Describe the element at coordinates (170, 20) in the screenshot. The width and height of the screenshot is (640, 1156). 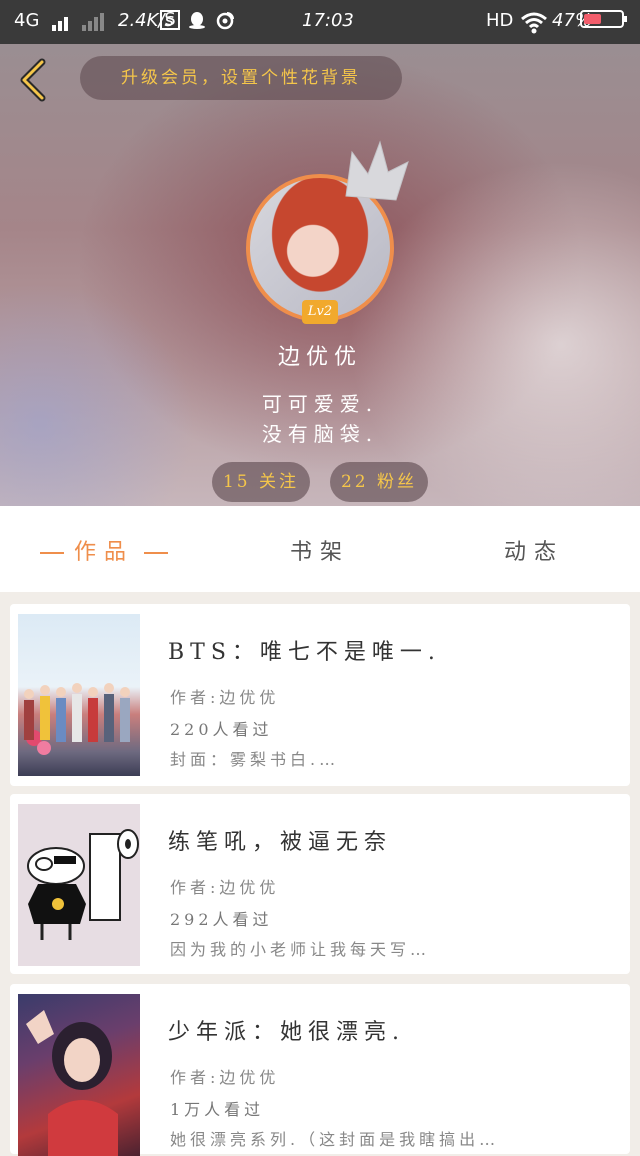
I see `s-app-icon: S` at that location.